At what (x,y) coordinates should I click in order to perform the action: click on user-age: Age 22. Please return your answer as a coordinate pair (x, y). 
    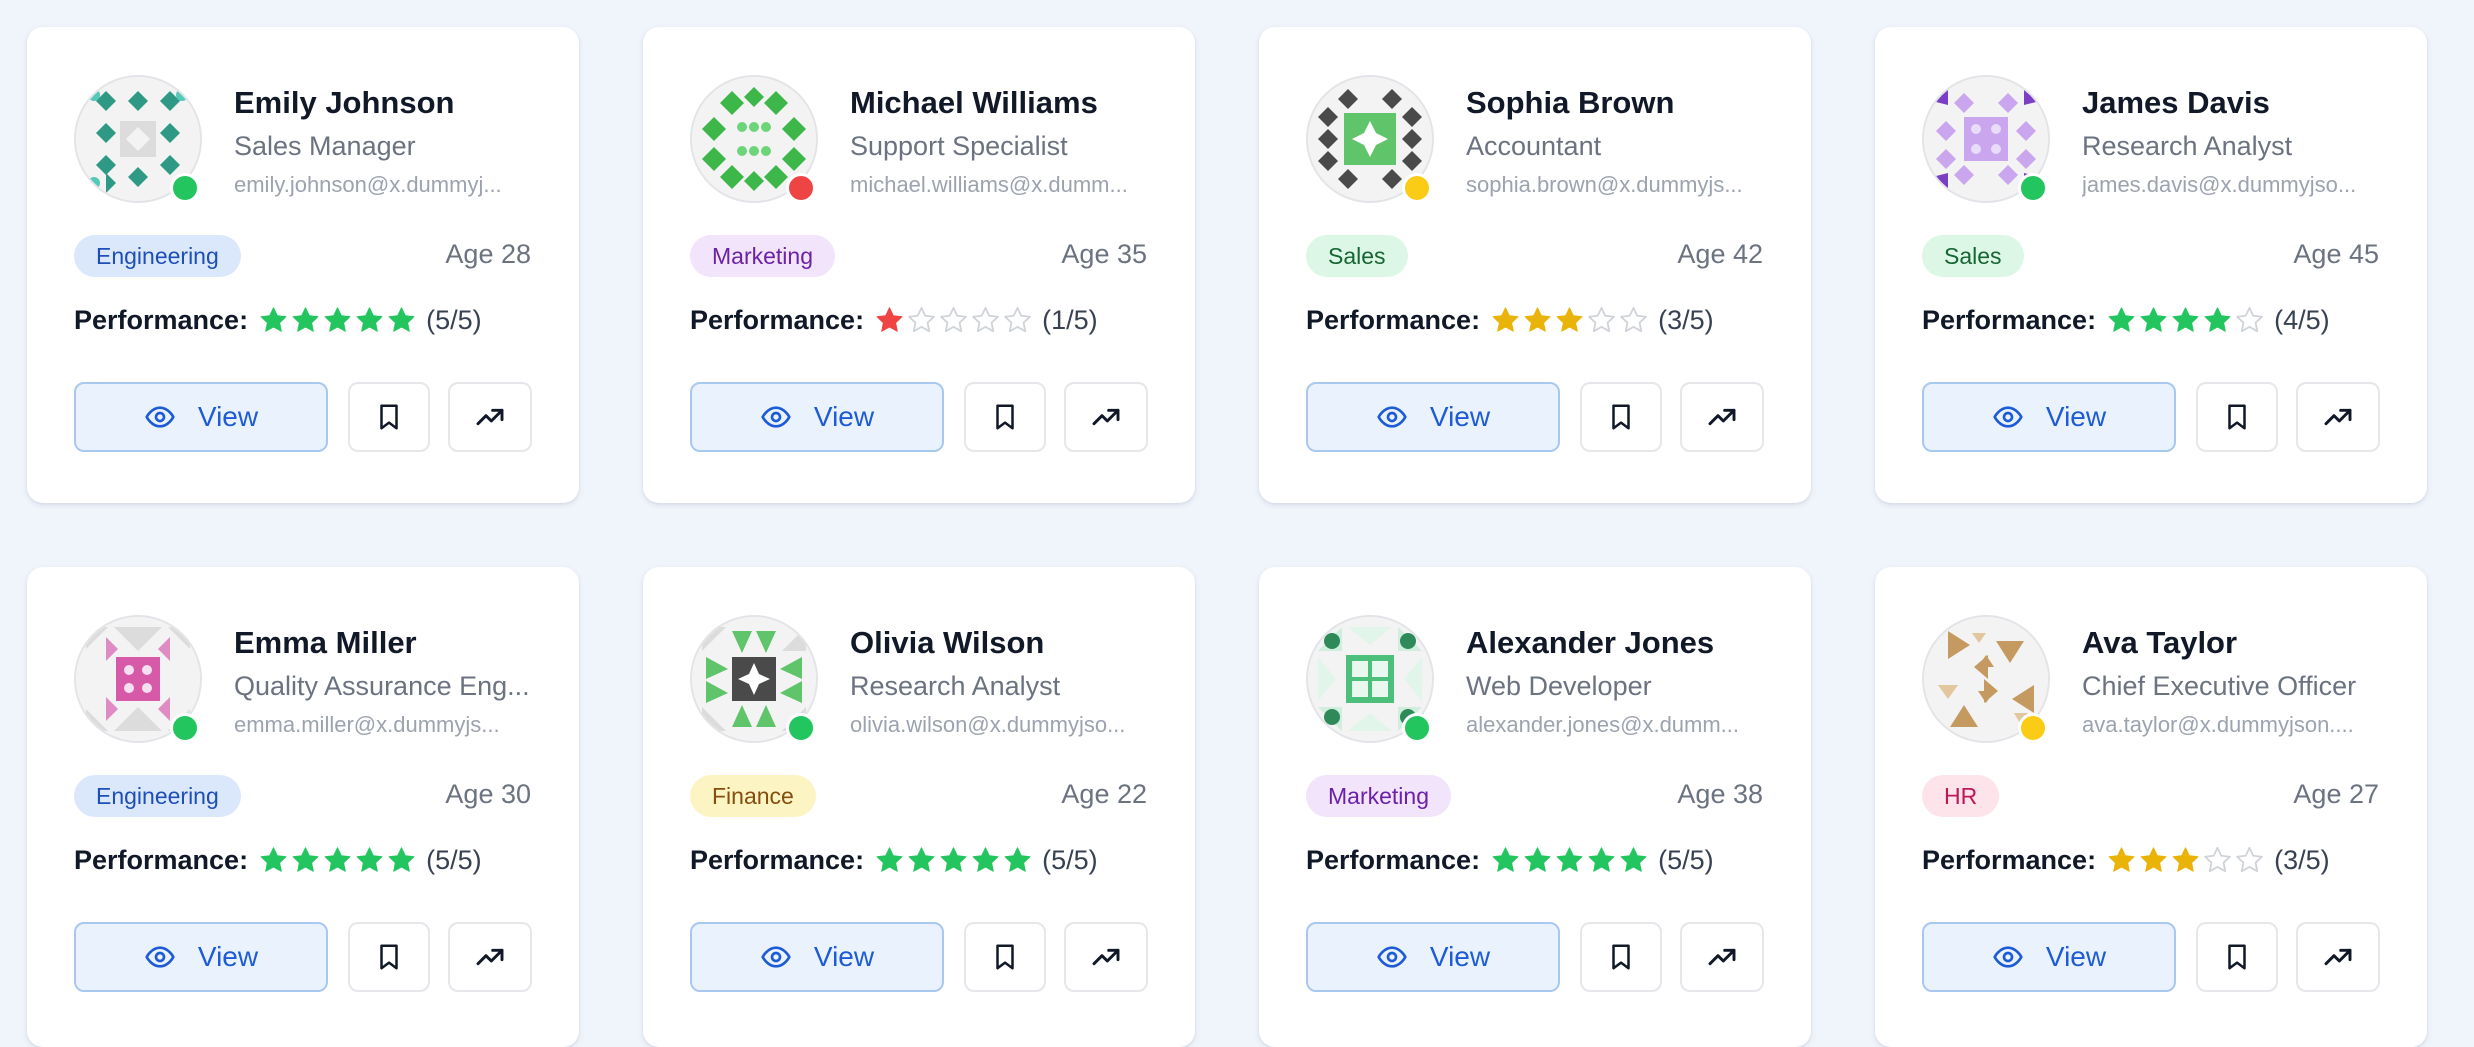
    Looking at the image, I should click on (1104, 794).